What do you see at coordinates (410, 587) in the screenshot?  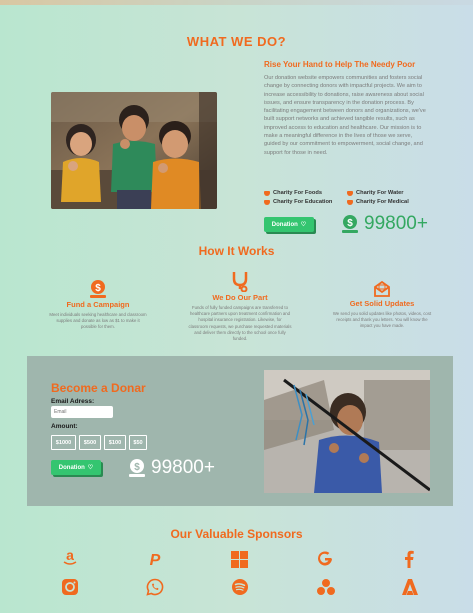 I see `adobe-icon` at bounding box center [410, 587].